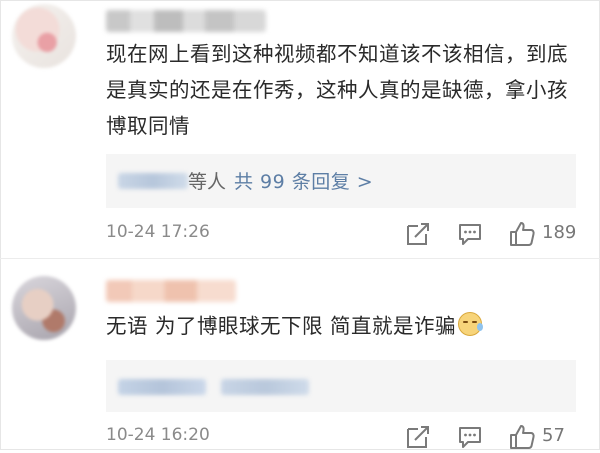 This screenshot has width=600, height=453. Describe the element at coordinates (341, 386) in the screenshot. I see `reply-preview` at that location.